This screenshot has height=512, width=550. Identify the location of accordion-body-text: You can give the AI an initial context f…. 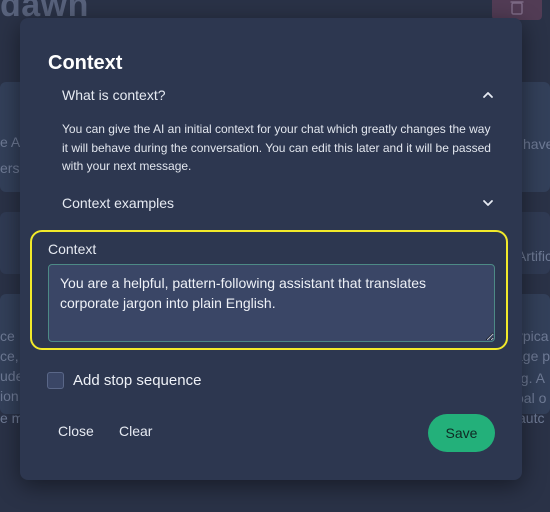
(276, 147).